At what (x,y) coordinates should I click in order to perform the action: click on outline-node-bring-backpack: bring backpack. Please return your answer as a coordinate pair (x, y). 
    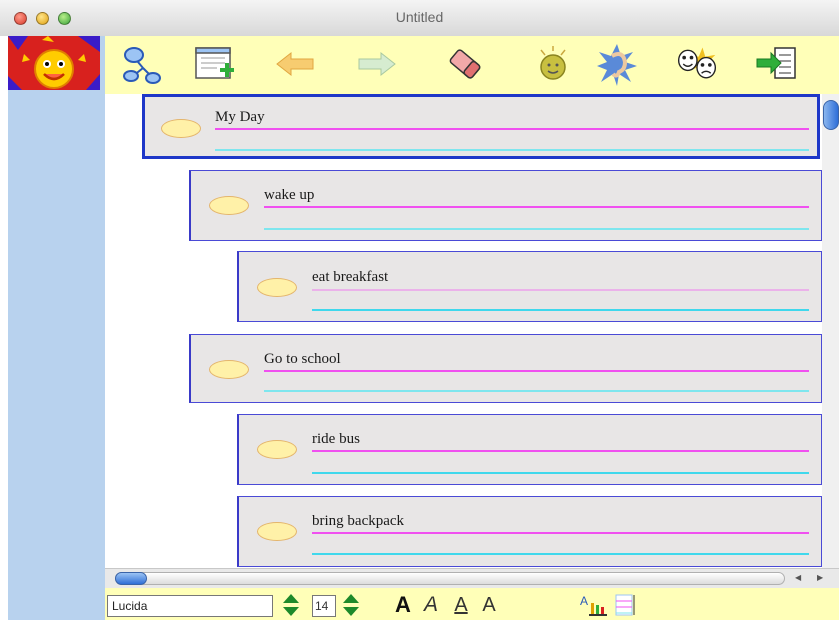
    Looking at the image, I should click on (529, 531).